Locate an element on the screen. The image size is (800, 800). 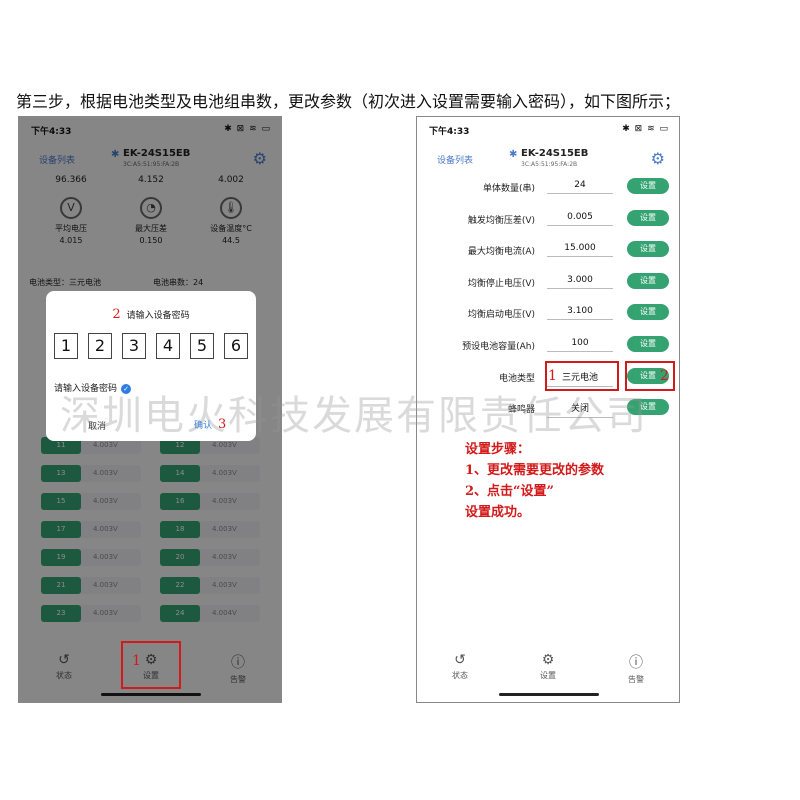
setting-value-input: 0.005 is located at coordinates (580, 219).